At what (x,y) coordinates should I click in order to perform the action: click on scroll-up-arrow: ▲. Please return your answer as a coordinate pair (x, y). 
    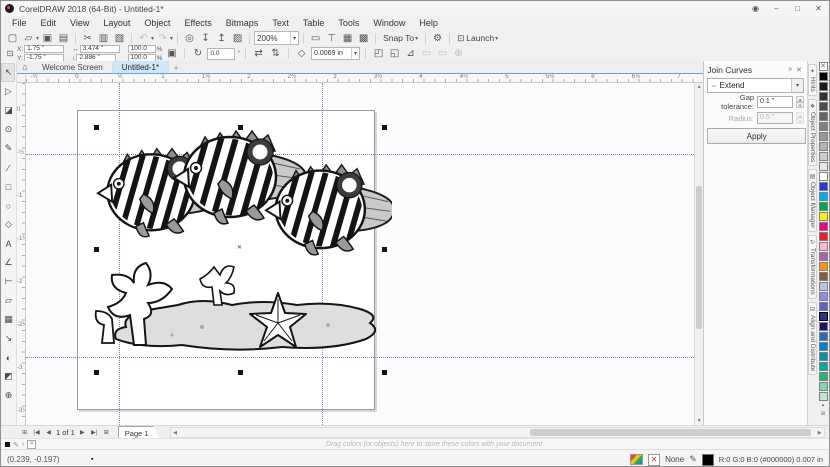
    Looking at the image, I should click on (699, 87).